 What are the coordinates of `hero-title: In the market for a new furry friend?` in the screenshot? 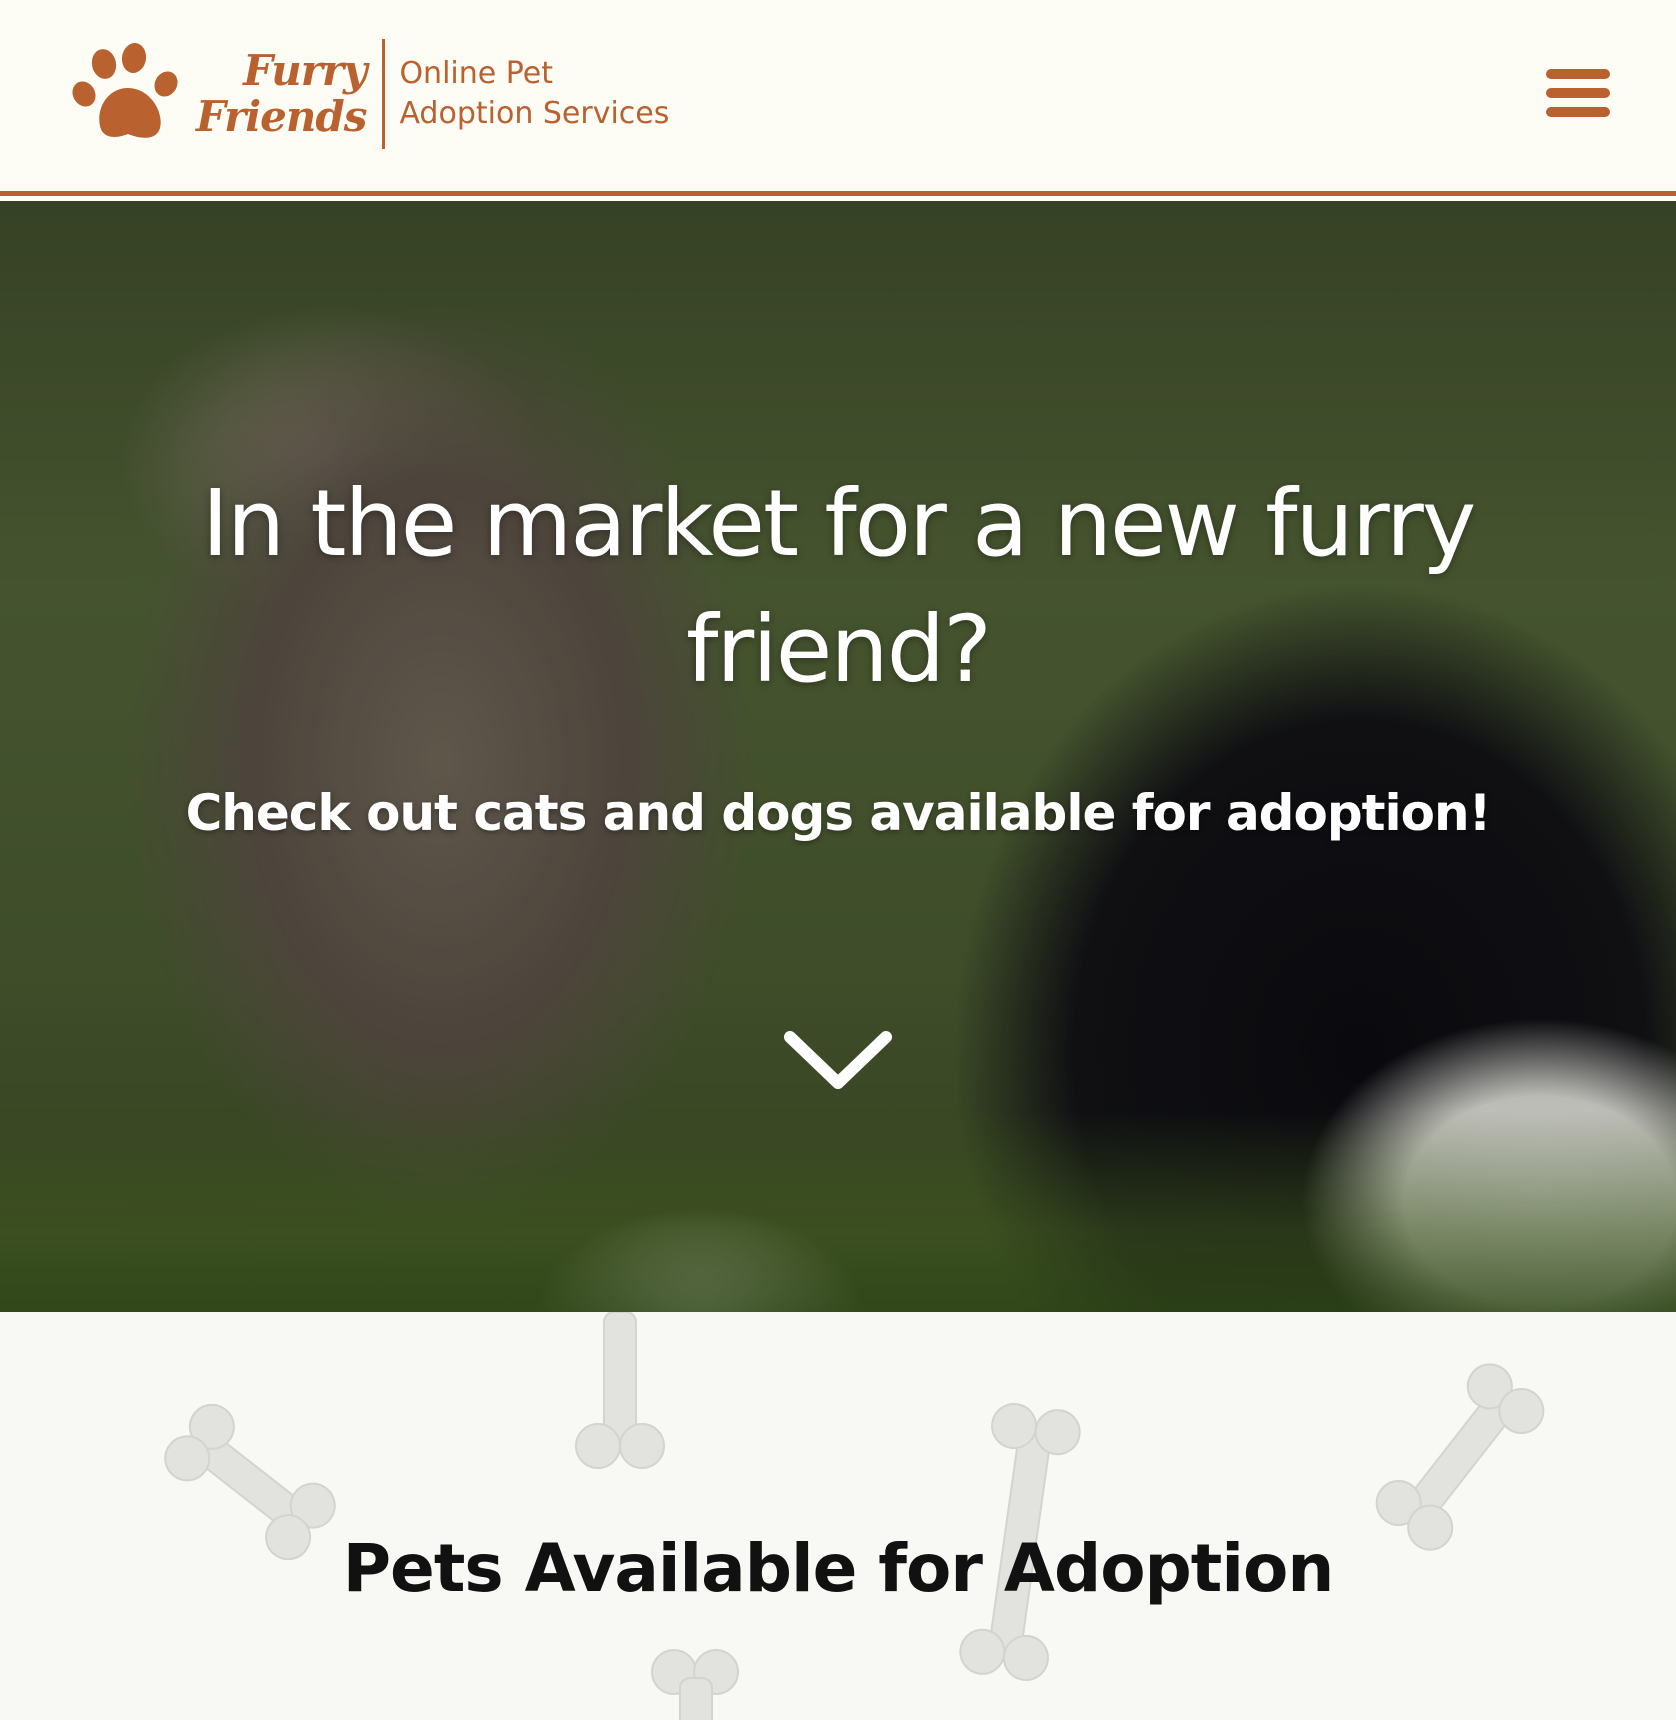 It's located at (839, 586).